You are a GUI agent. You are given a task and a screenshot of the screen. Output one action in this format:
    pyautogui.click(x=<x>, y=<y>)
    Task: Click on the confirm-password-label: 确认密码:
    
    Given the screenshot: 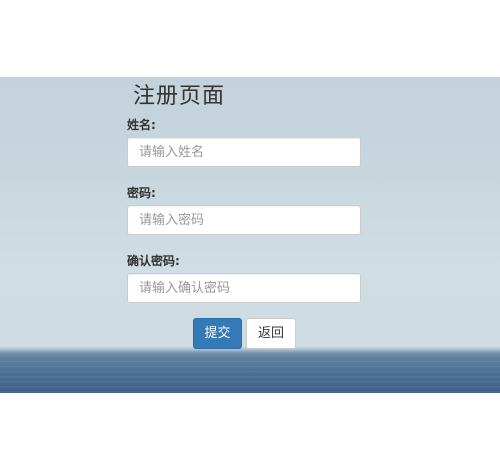 What is the action you would take?
    pyautogui.click(x=153, y=261)
    